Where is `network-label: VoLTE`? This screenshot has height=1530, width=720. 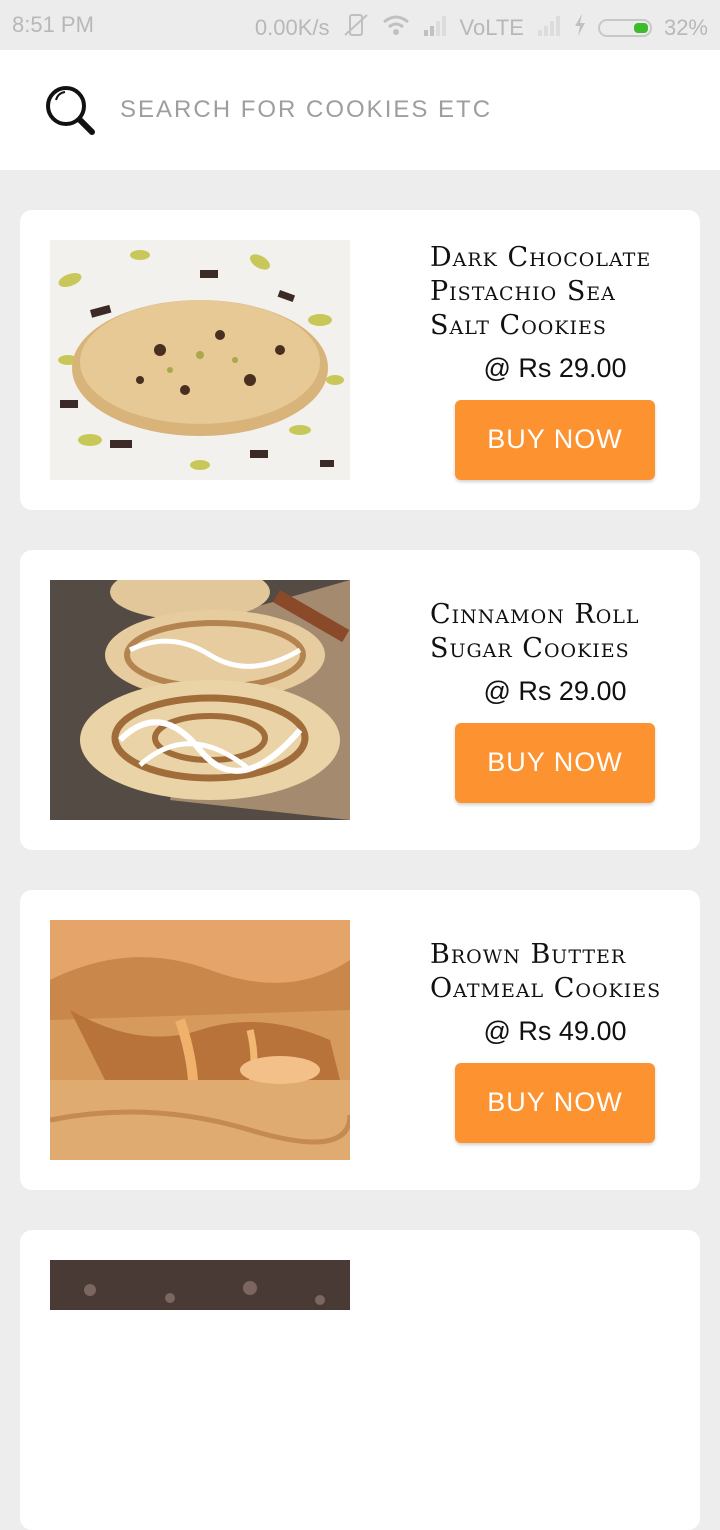 network-label: VoLTE is located at coordinates (491, 27).